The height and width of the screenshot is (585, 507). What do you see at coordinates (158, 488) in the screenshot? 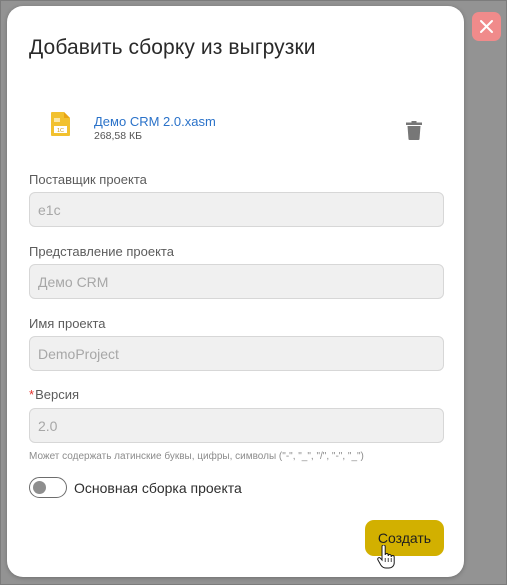
I see `main-build-toggle-label: Основная сборка проекта` at bounding box center [158, 488].